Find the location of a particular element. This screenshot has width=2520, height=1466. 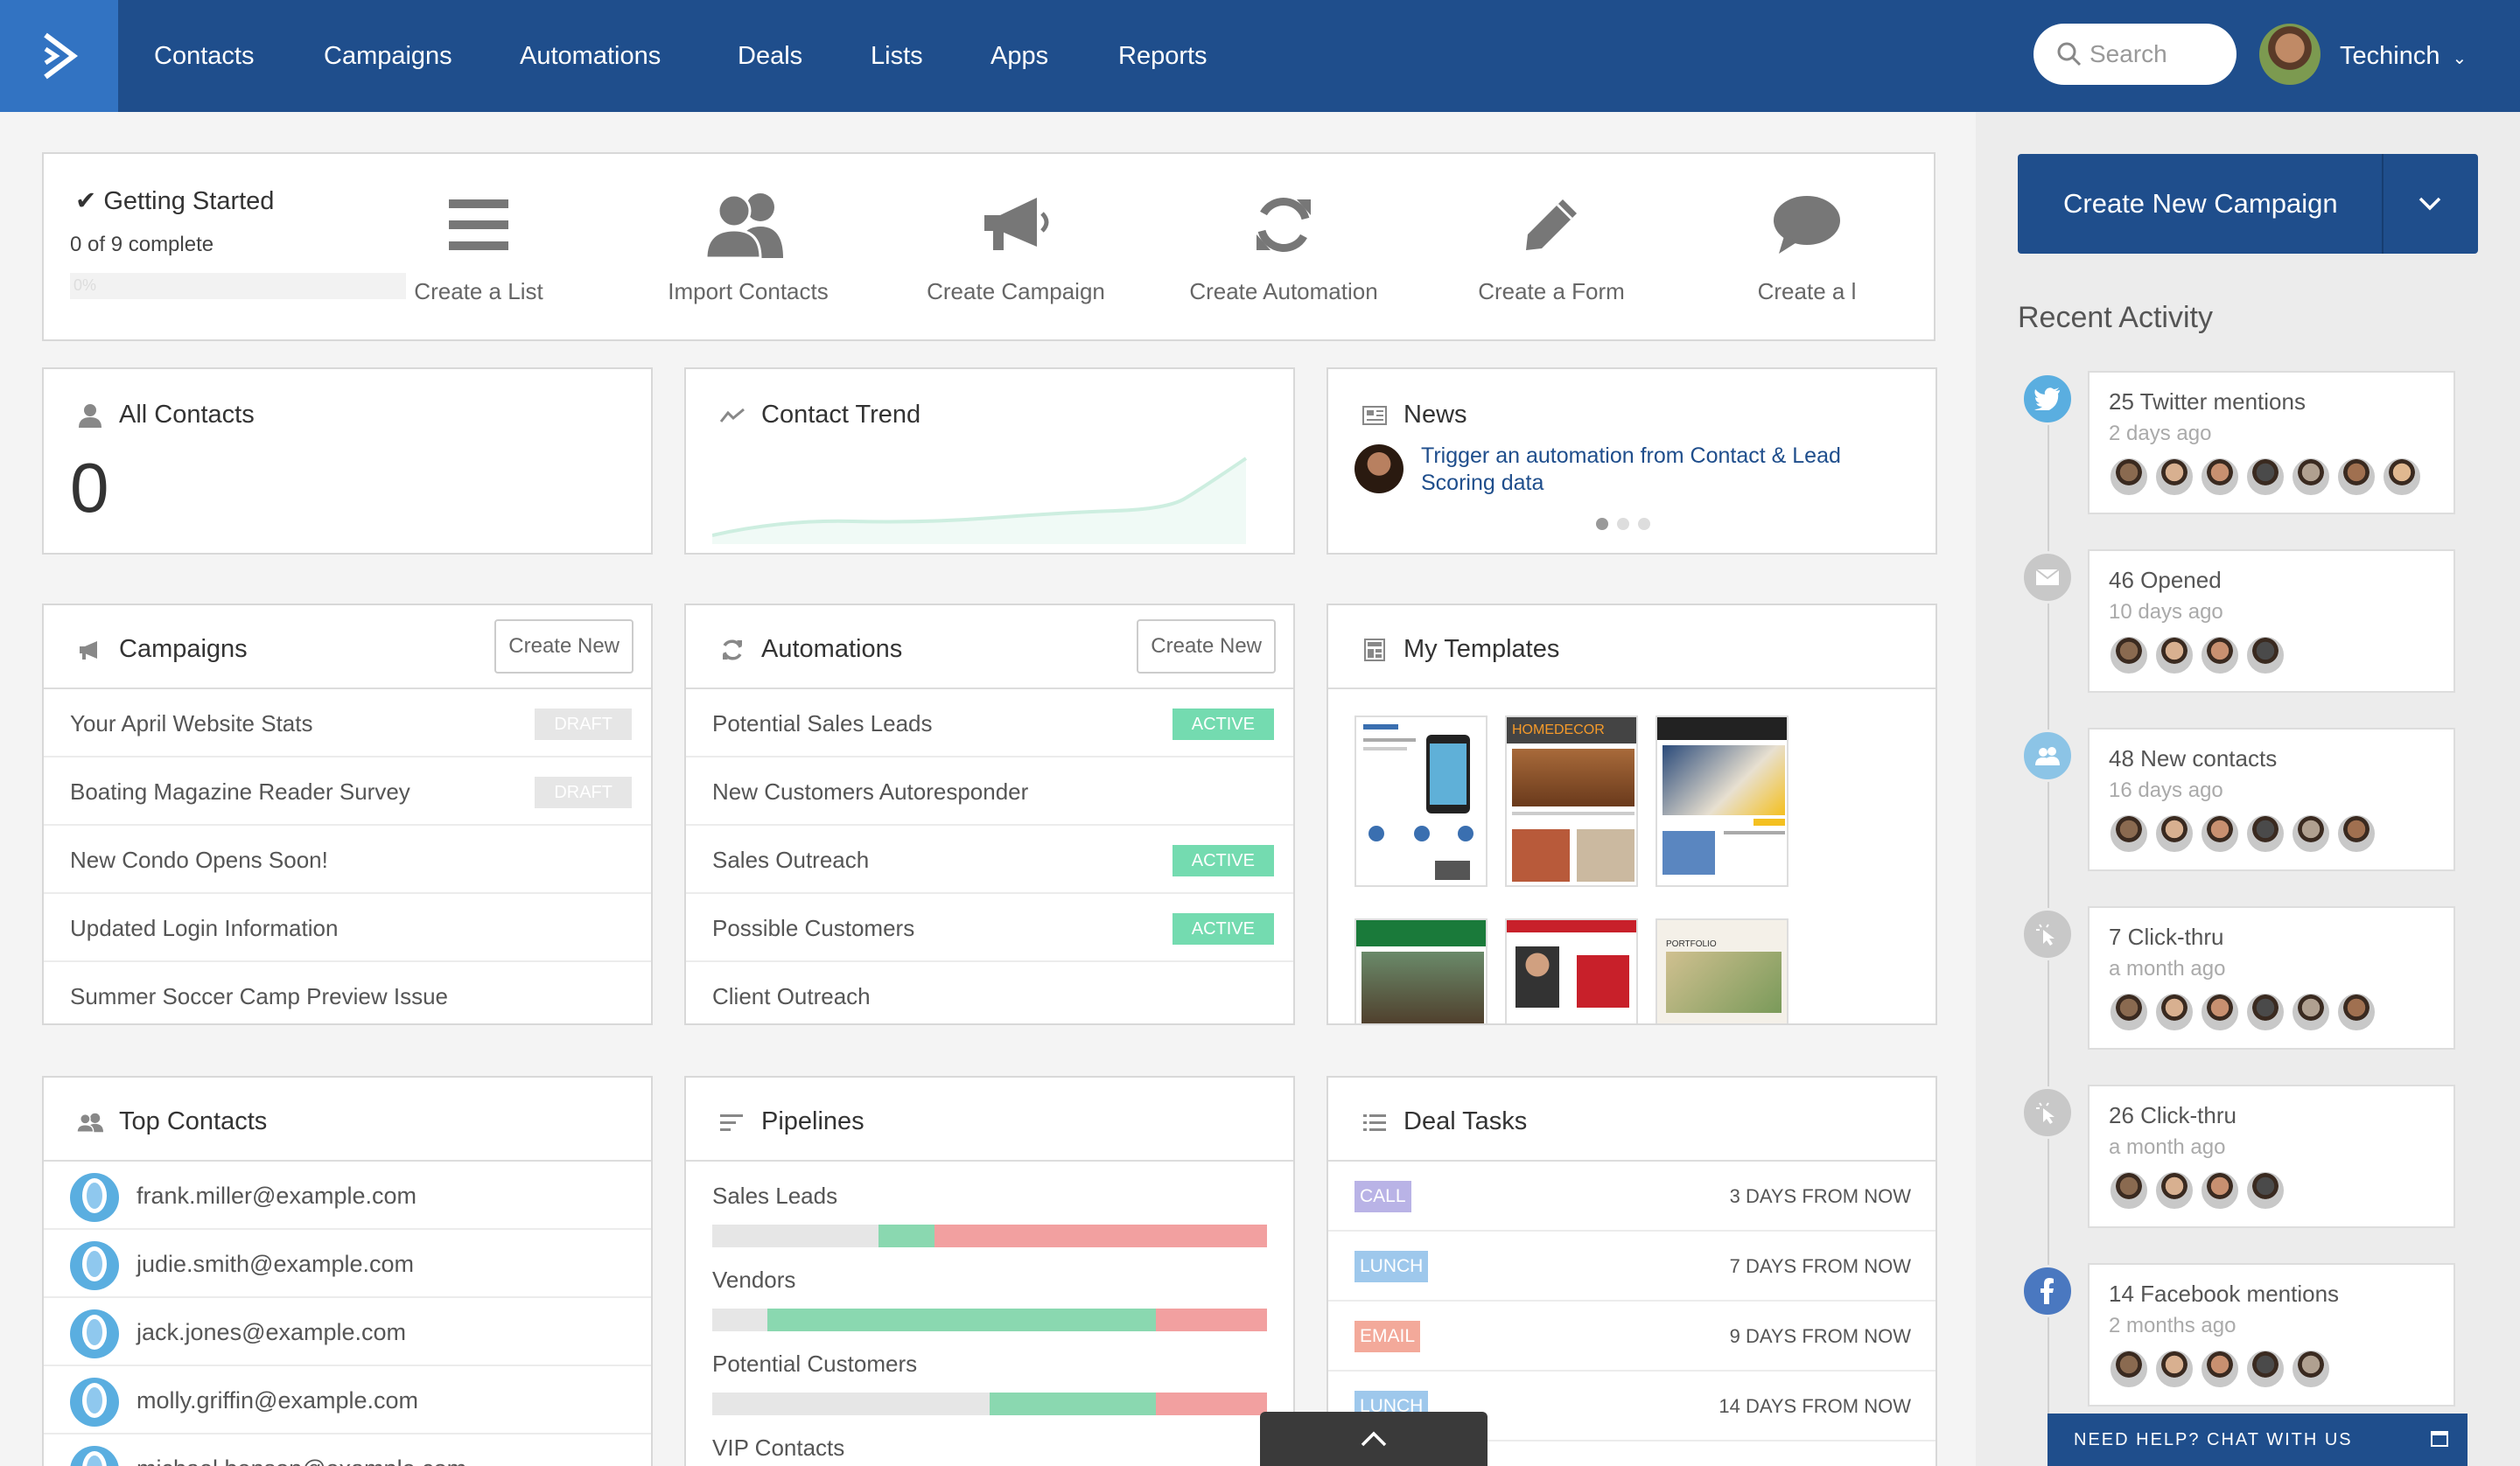

create-new-campaign-button: Create New Campaign is located at coordinates (2248, 204).